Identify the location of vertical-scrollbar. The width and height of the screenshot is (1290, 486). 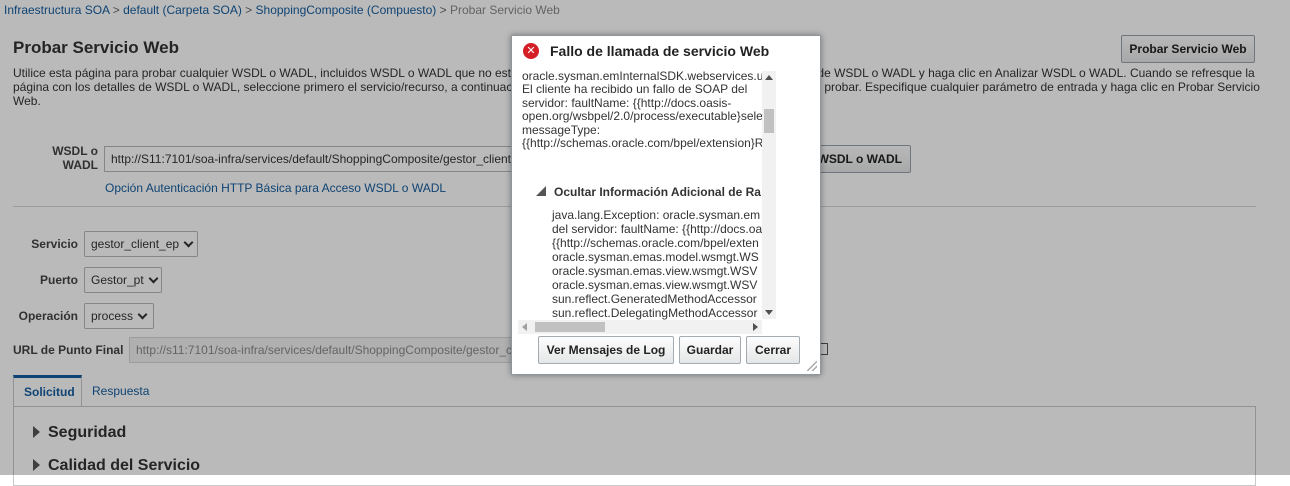
(769, 195).